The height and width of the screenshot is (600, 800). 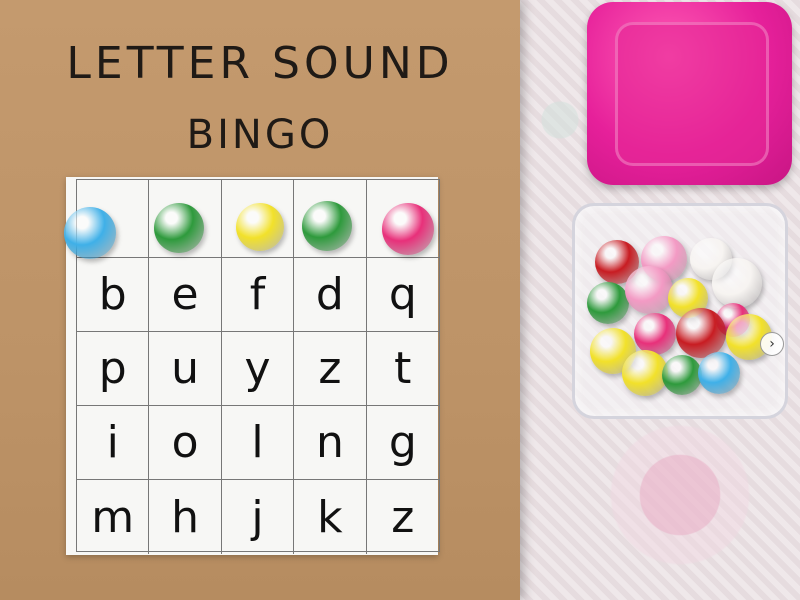 I want to click on next-arrow-icon: ›, so click(x=772, y=344).